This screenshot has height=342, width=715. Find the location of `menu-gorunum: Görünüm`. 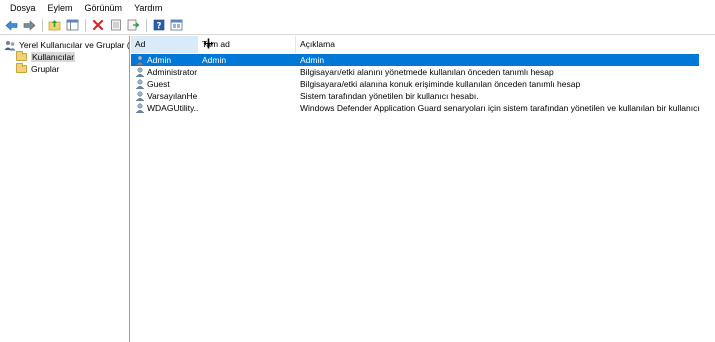

menu-gorunum: Görünüm is located at coordinates (104, 8).